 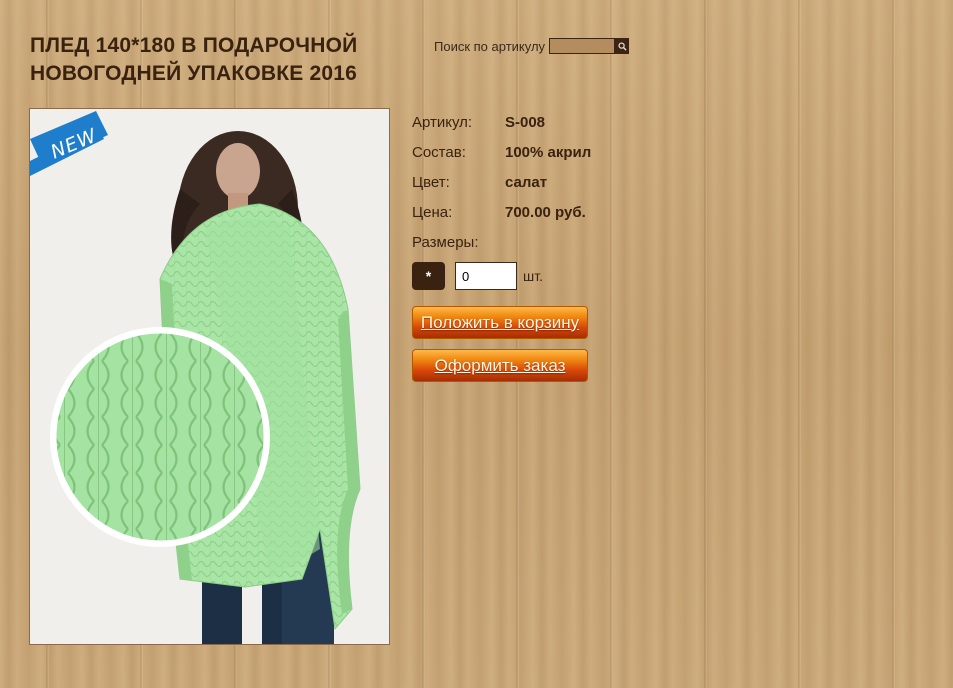 I want to click on quantity-row: * шт., so click(x=477, y=276).